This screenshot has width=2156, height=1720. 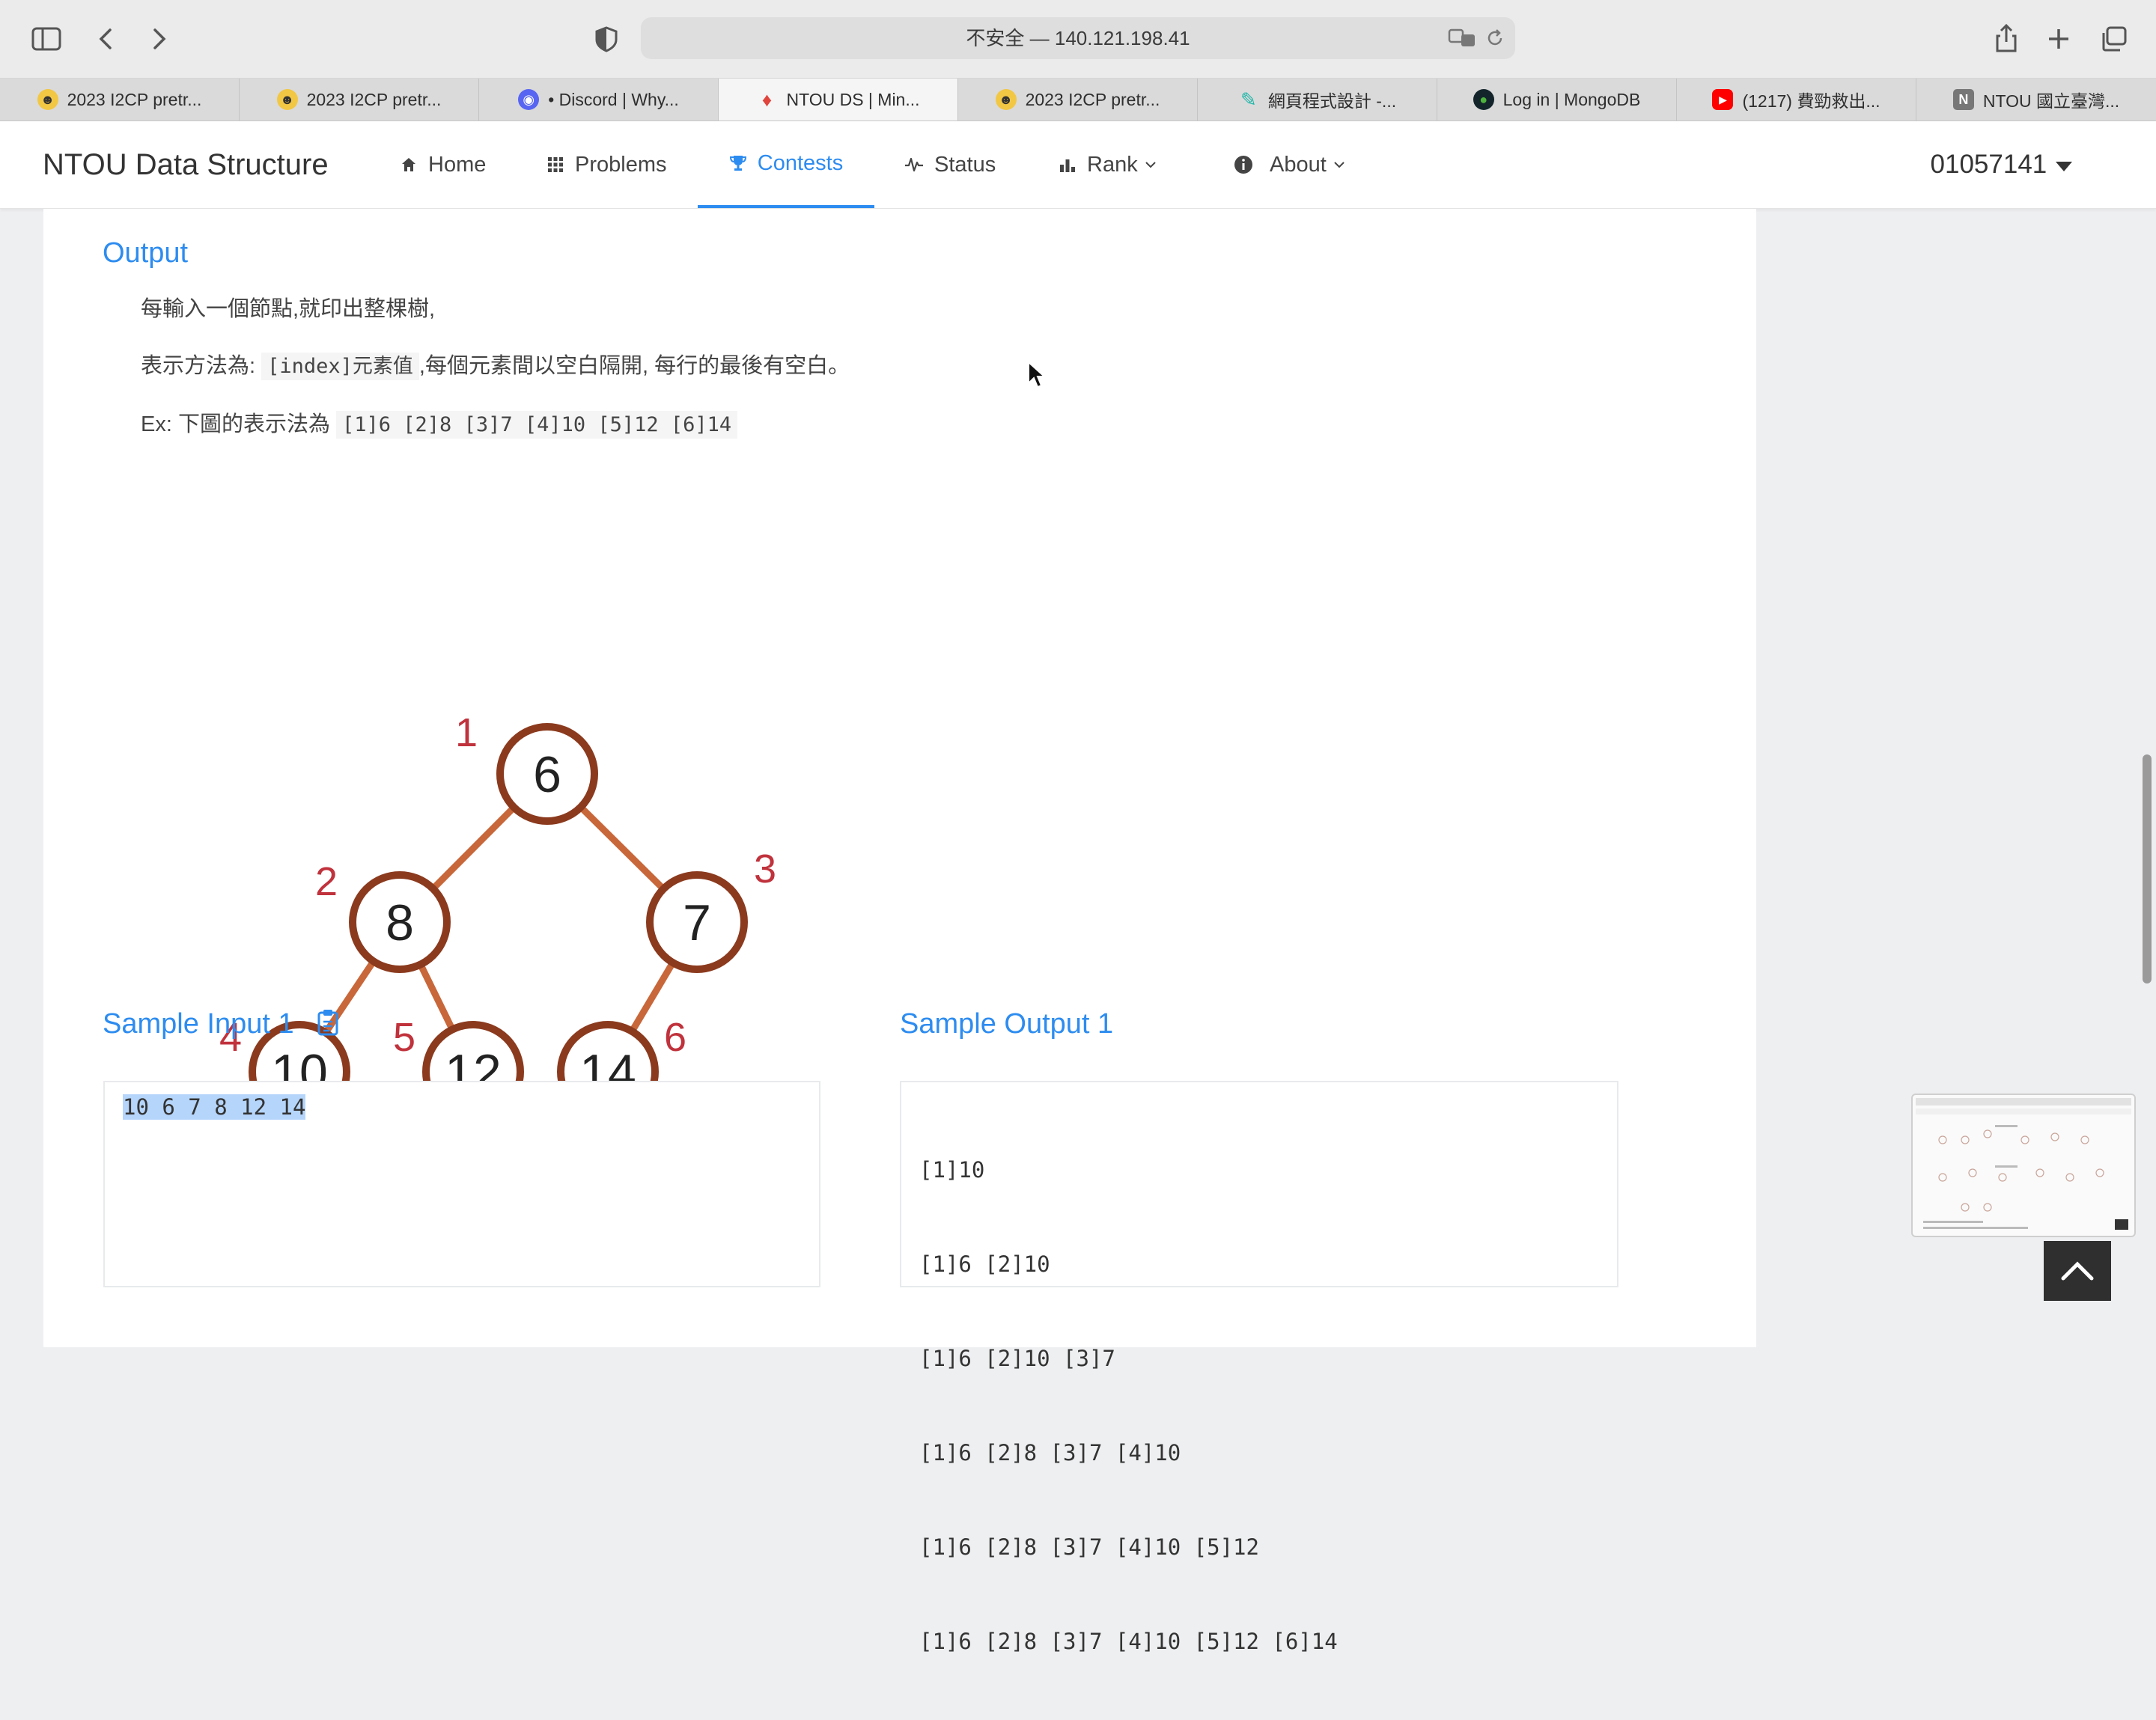 I want to click on sample-output-line: [1]6 [2]8 [3]7 [4]10 [5]12 [6]14, so click(x=1128, y=1641).